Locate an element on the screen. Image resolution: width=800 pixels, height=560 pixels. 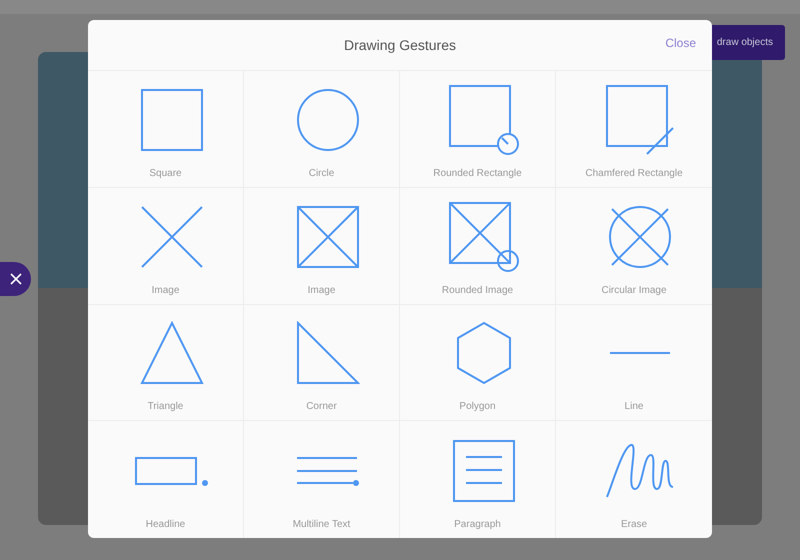
gesture-label: Square is located at coordinates (165, 173).